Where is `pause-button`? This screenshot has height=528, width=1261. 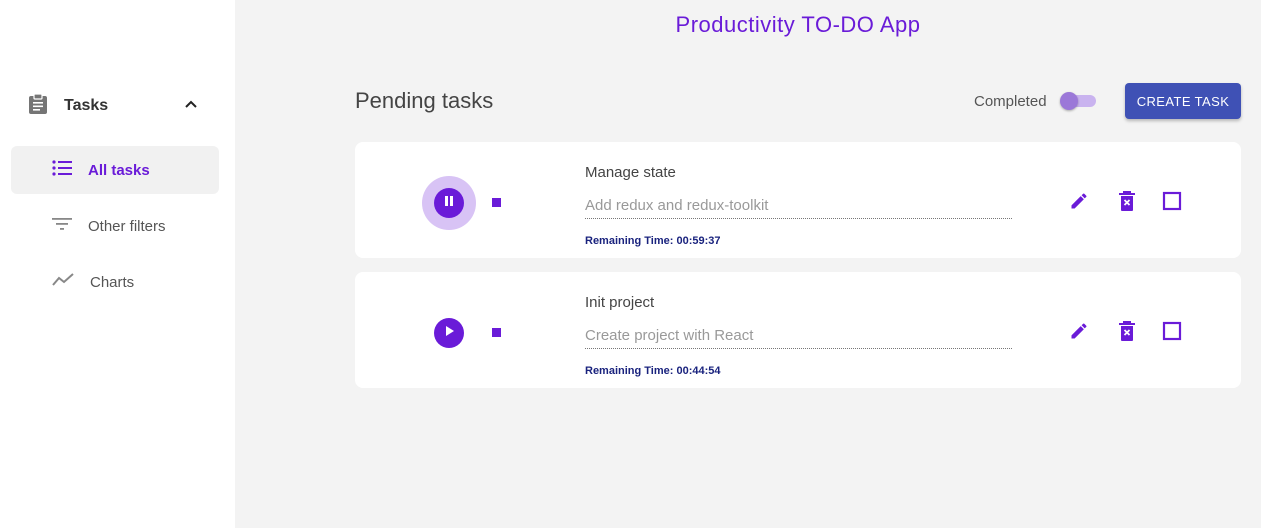
pause-button is located at coordinates (449, 203).